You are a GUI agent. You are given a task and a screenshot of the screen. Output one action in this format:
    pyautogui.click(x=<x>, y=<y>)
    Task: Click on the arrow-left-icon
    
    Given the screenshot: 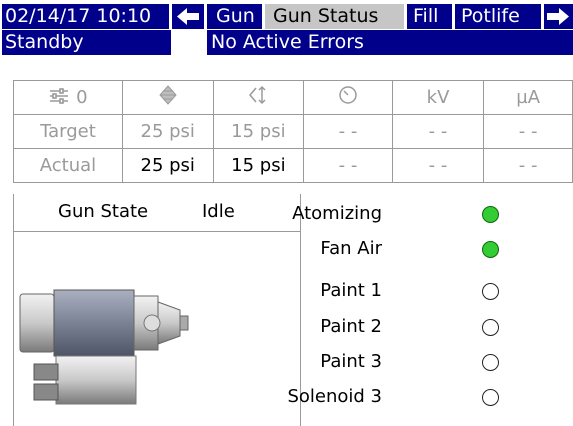 What is the action you would take?
    pyautogui.click(x=188, y=16)
    